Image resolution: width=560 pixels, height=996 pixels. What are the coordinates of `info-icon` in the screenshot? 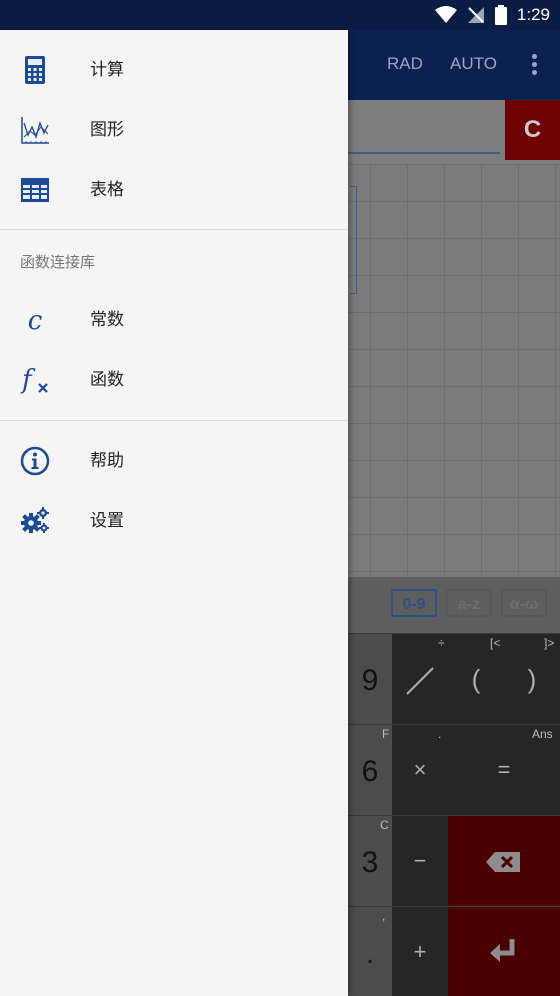 It's located at (35, 461).